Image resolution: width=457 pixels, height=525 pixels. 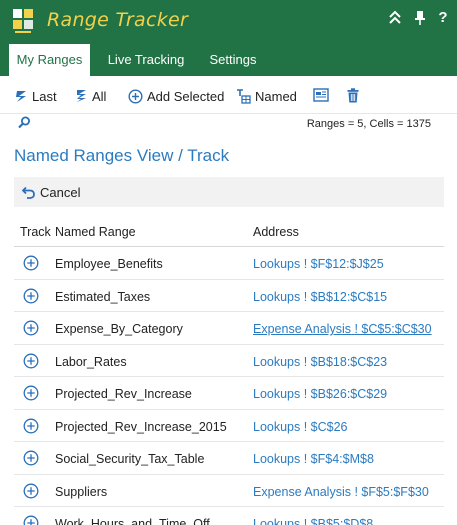 What do you see at coordinates (119, 329) in the screenshot?
I see `named-range-name: Expense_By_Category` at bounding box center [119, 329].